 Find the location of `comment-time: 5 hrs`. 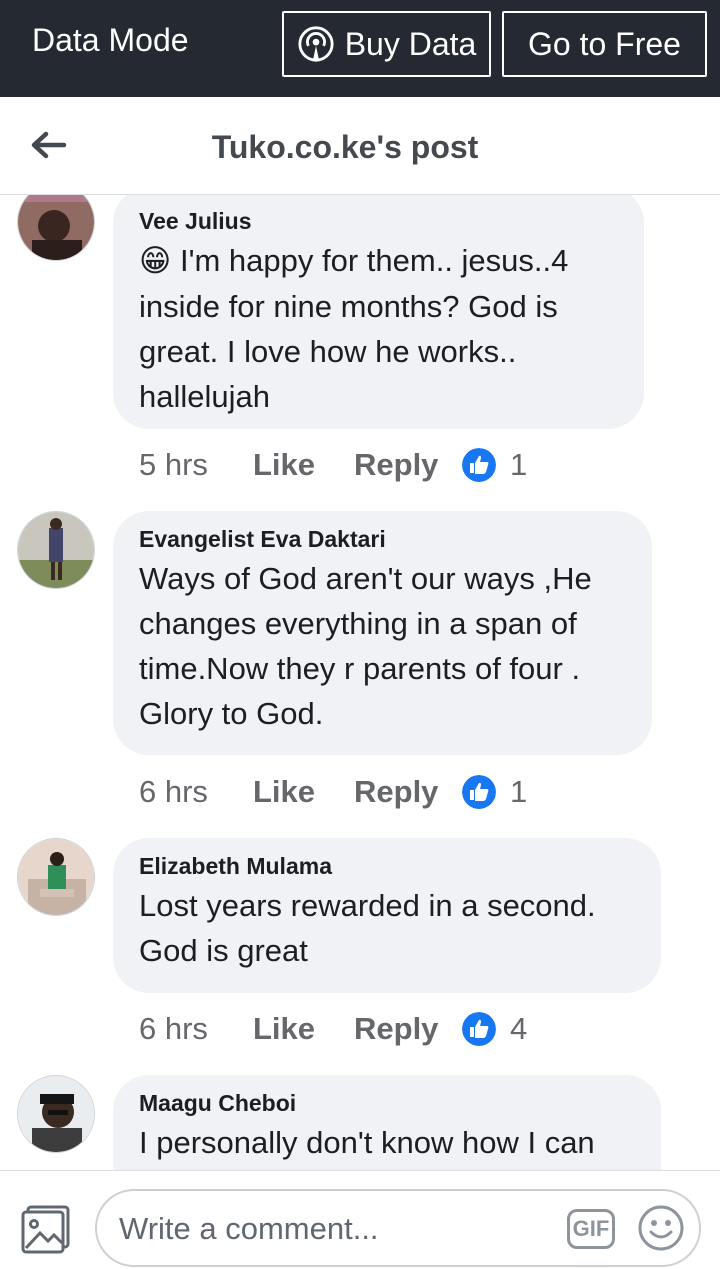

comment-time: 5 hrs is located at coordinates (196, 465).